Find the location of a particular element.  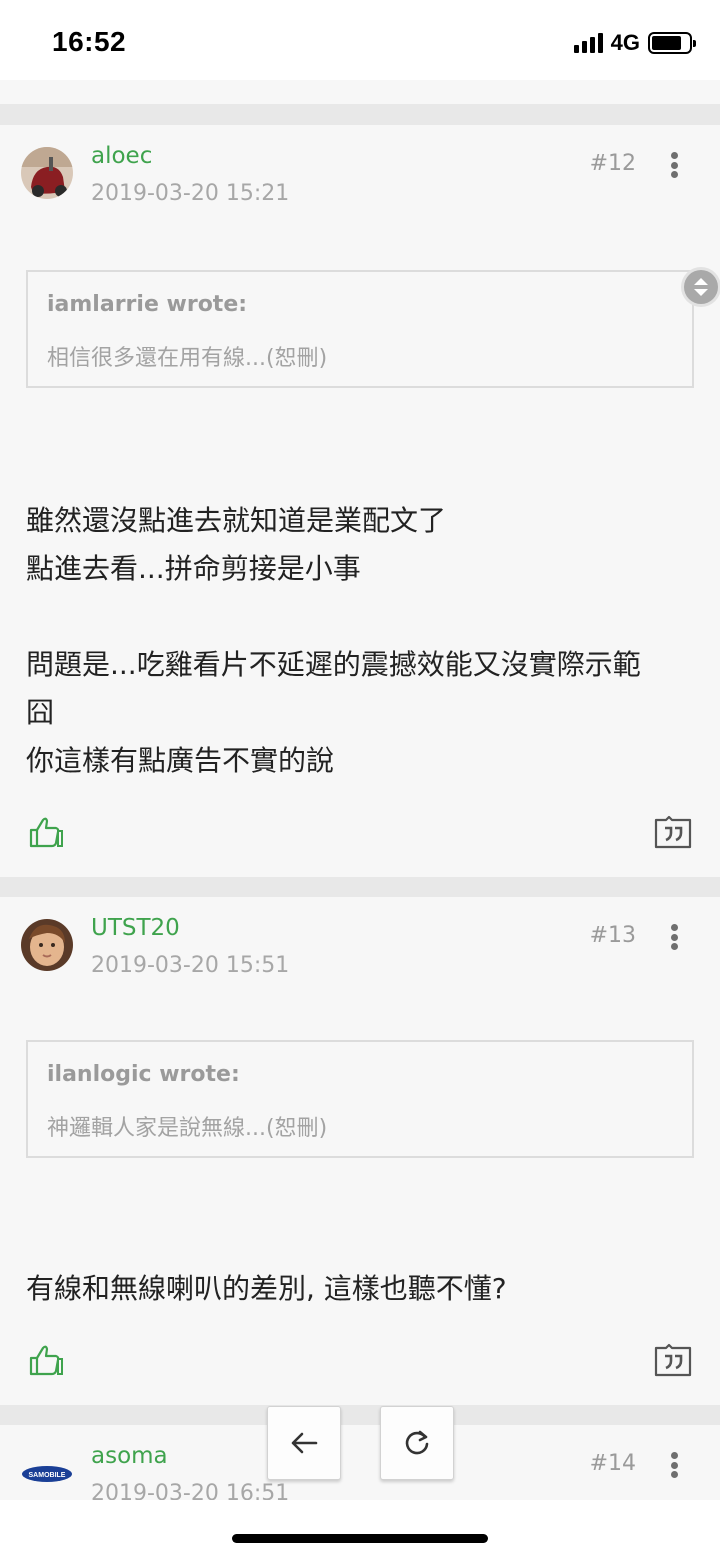

quote-author: ilanlogic wrote: is located at coordinates (143, 1074).